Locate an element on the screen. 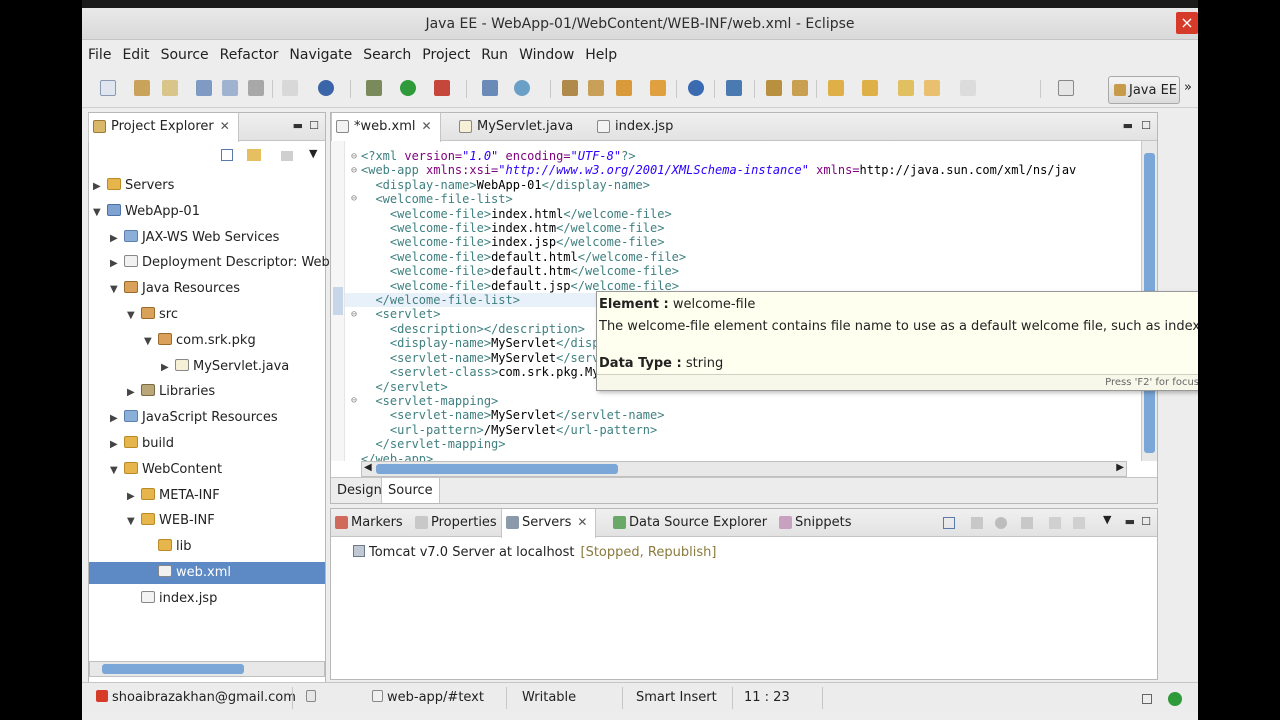 This screenshot has width=1280, height=720. open-task-icon is located at coordinates (624, 88).